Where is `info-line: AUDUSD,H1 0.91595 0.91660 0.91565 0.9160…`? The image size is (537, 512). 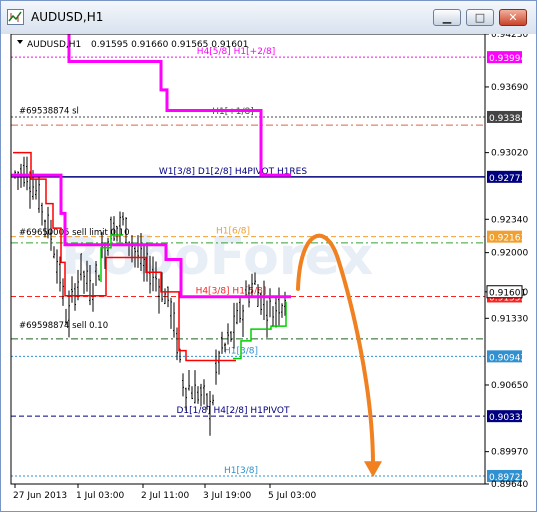 info-line: AUDUSD,H1 0.91595 0.91660 0.91565 0.9160… is located at coordinates (132, 45).